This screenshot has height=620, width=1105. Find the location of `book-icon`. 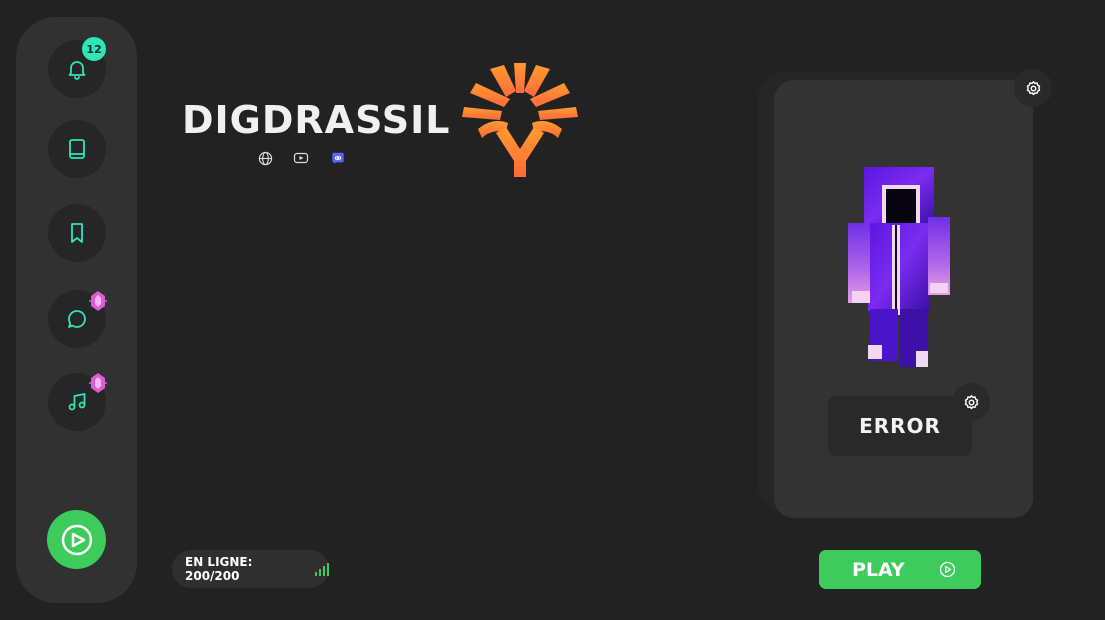

book-icon is located at coordinates (77, 149).